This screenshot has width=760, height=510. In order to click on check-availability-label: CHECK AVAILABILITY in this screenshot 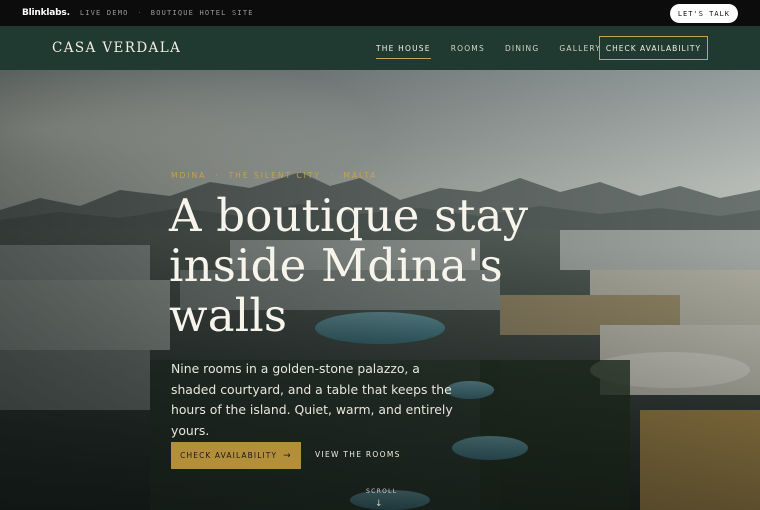, I will do `click(229, 455)`.